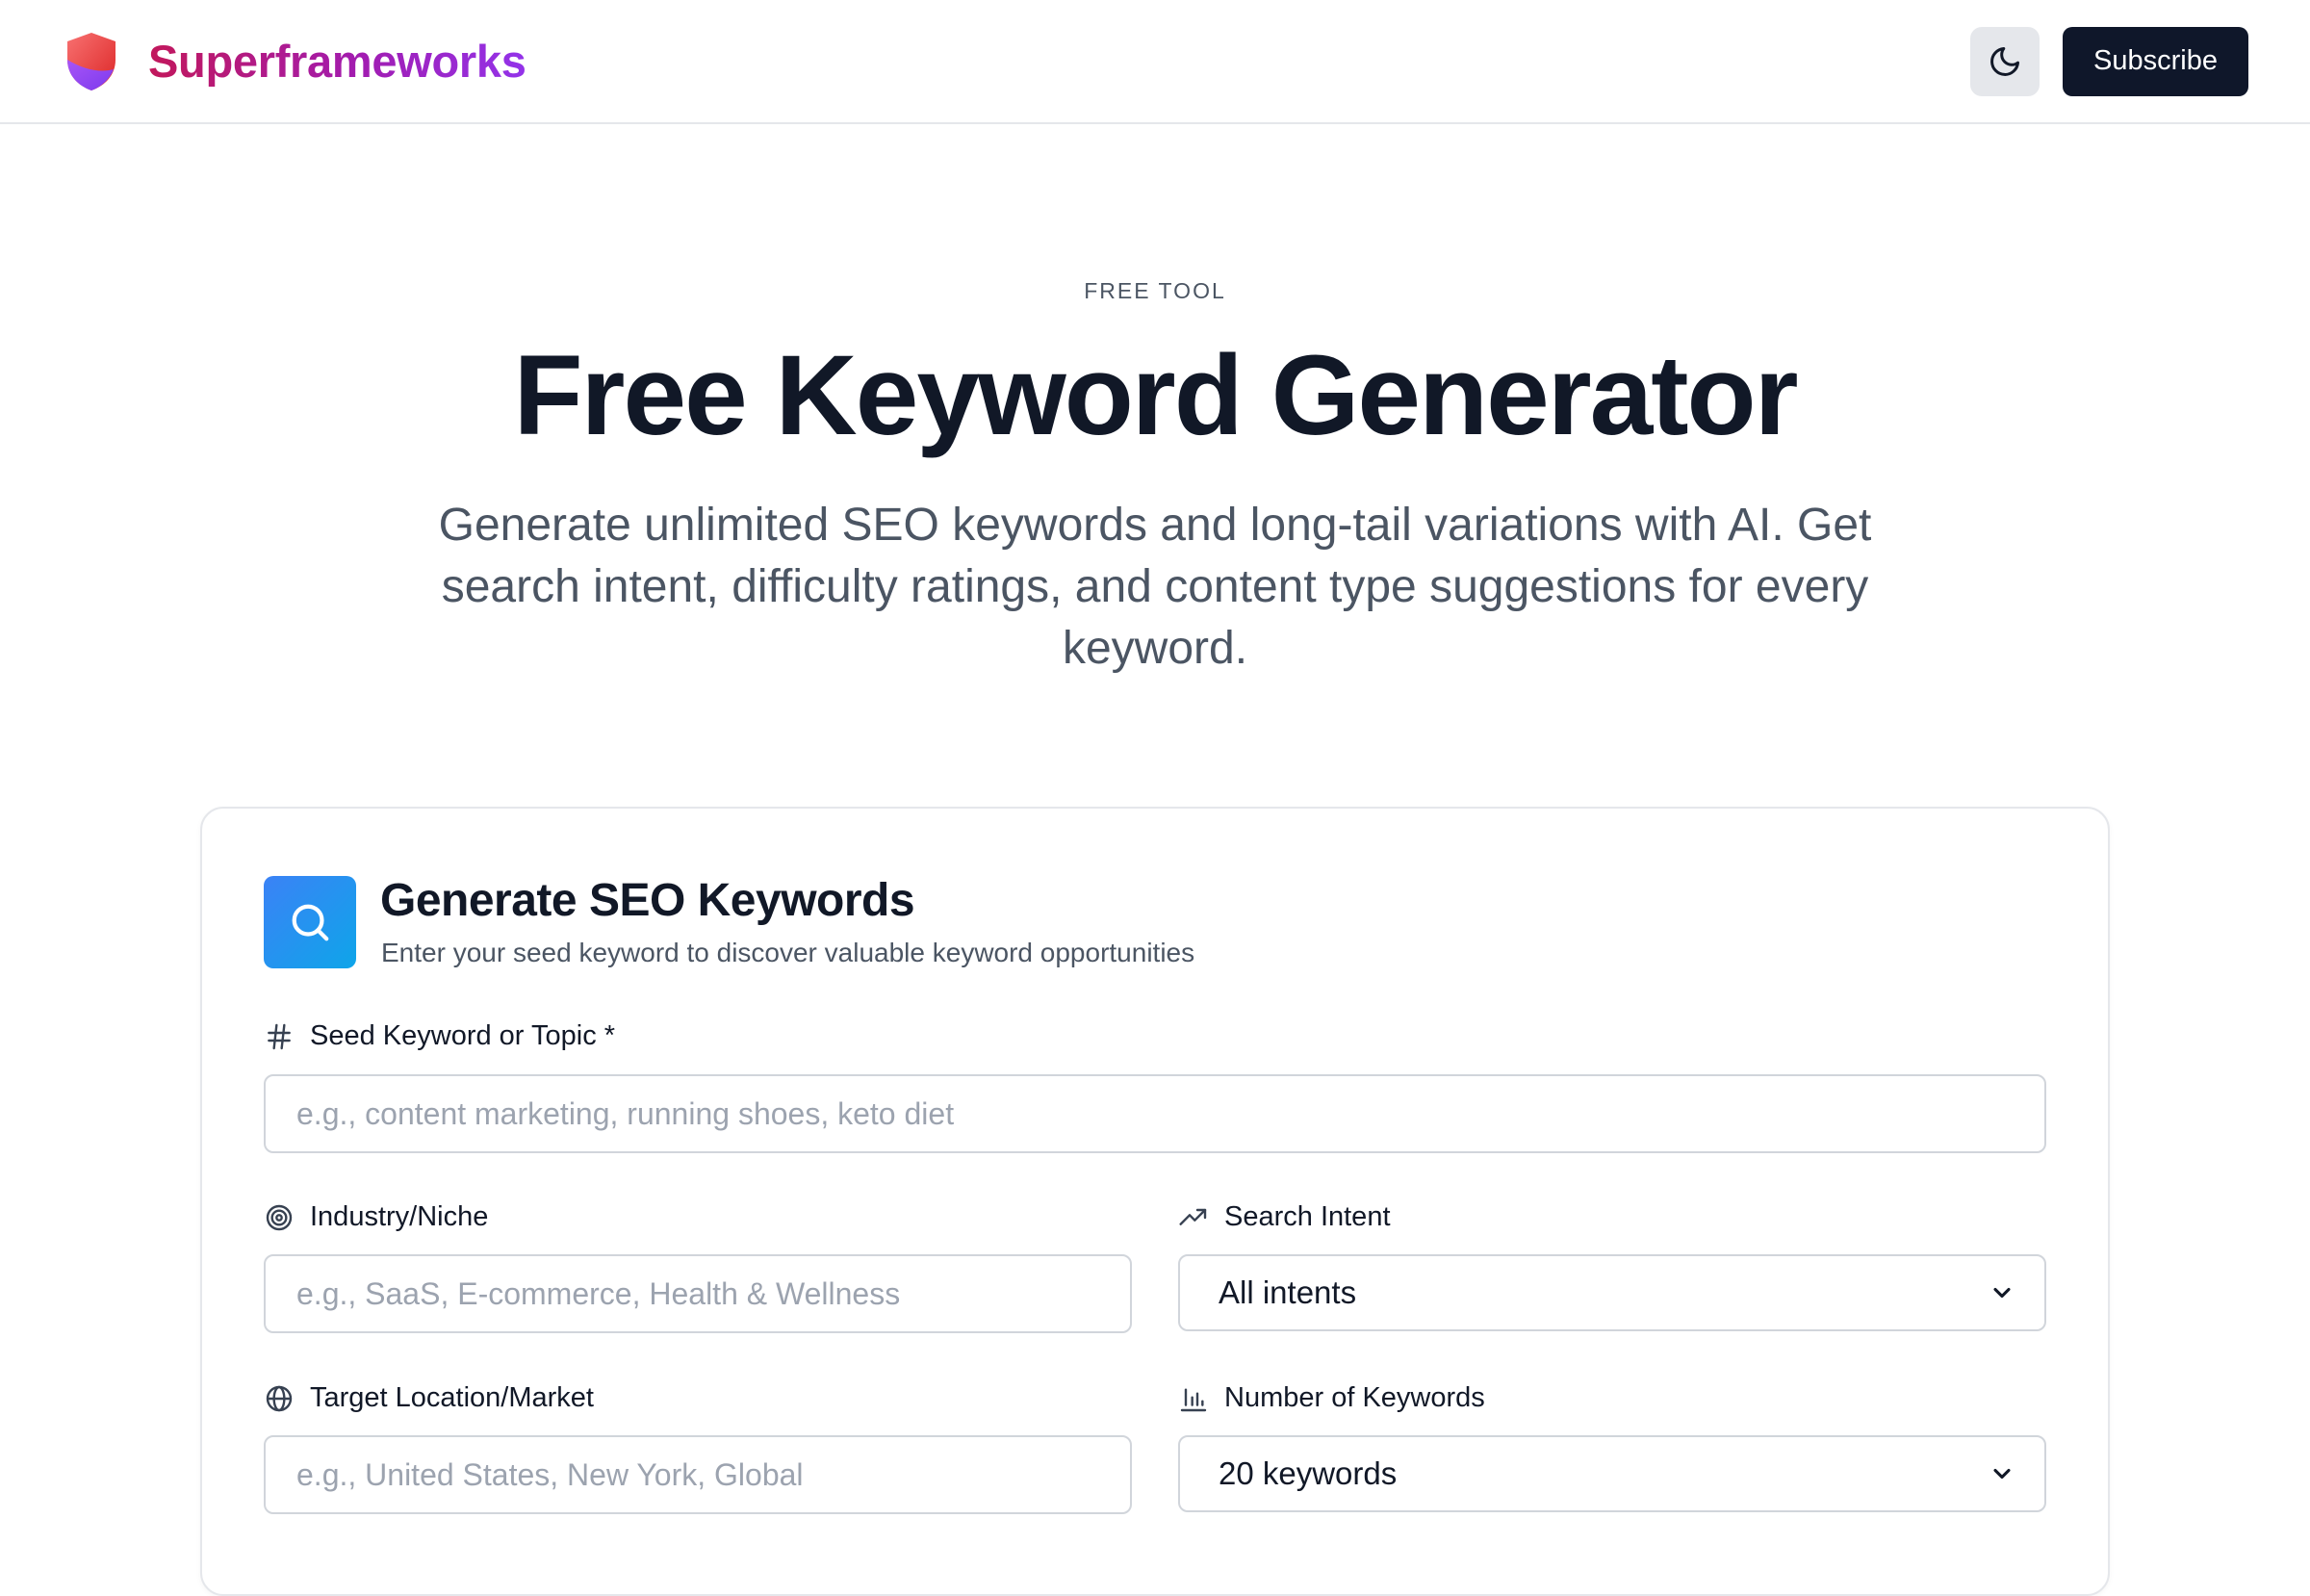 This screenshot has width=2310, height=1596. I want to click on brand-name: Superframeworks, so click(337, 61).